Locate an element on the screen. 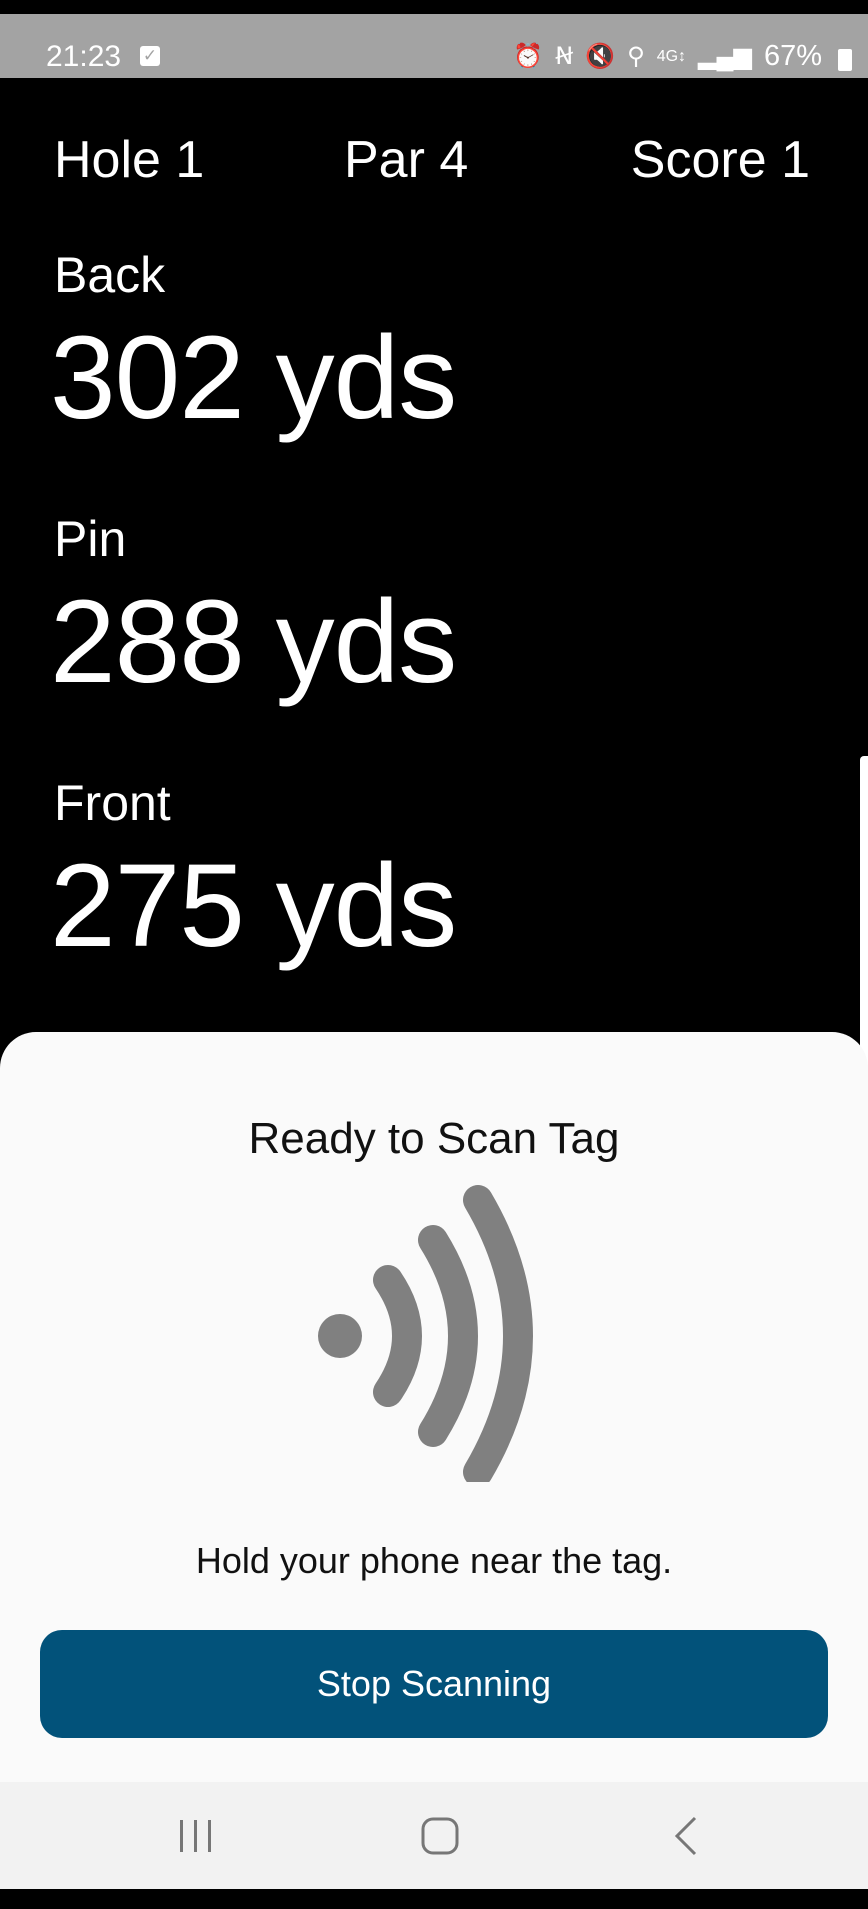  navigation-bar is located at coordinates (434, 1845).